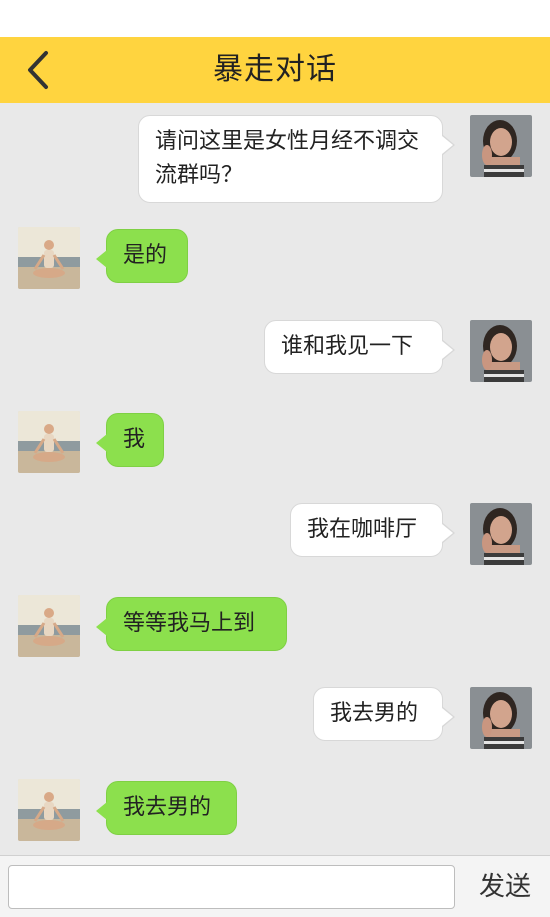 This screenshot has width=550, height=917. I want to click on message-bubble: 等等我马上到, so click(191, 624).